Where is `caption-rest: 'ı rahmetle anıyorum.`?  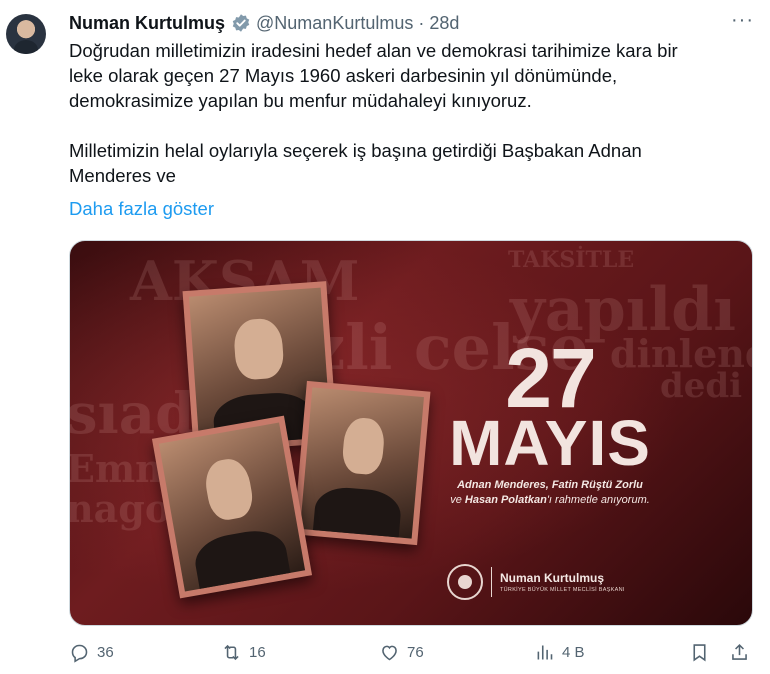 caption-rest: 'ı rahmetle anıyorum. is located at coordinates (598, 500).